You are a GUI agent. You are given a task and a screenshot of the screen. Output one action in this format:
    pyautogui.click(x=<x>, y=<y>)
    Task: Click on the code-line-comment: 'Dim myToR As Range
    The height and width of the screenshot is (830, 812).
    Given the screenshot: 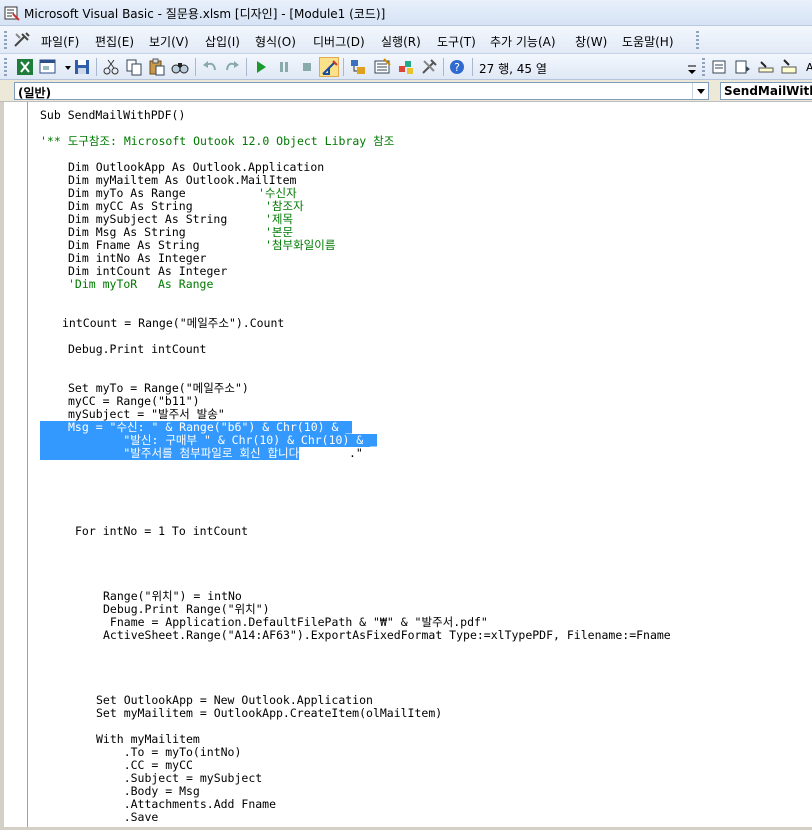 What is the action you would take?
    pyautogui.click(x=141, y=284)
    